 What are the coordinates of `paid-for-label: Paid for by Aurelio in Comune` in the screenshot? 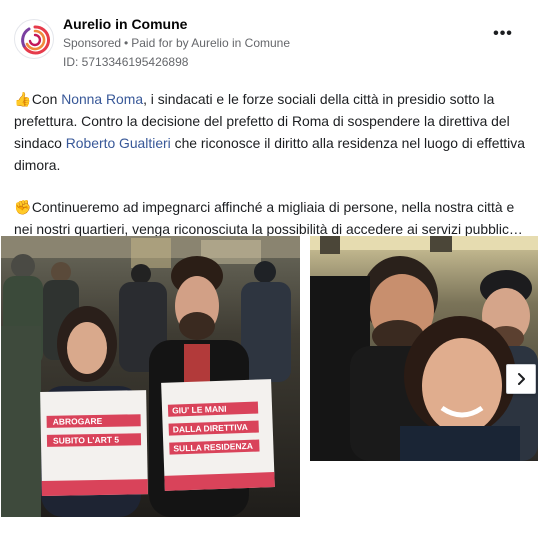 It's located at (211, 43).